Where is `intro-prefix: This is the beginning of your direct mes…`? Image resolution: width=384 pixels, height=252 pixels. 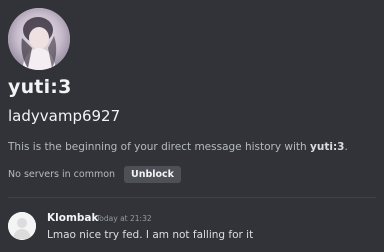
intro-prefix: This is the beginning of your direct mes… is located at coordinates (159, 147).